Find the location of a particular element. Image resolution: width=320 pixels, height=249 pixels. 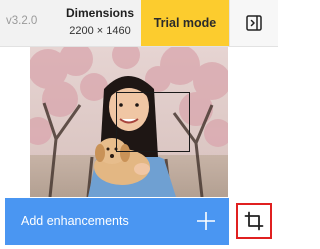

plus-icon is located at coordinates (206, 221).